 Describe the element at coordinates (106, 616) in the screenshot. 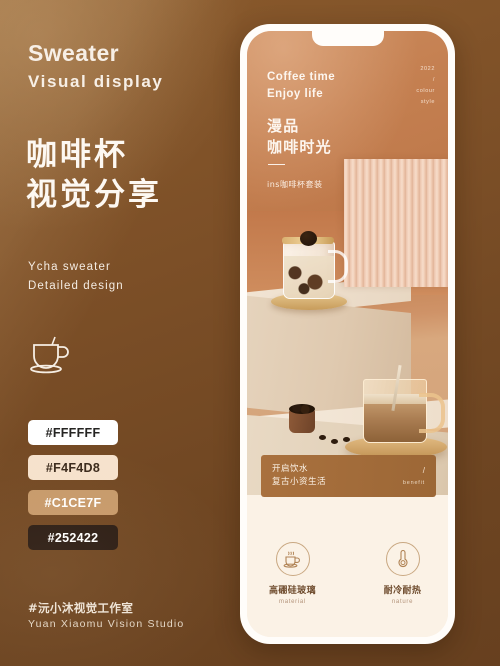

I see `studio-credit: #沅小沐视觉工作室 Yuan Xiaomu Vision Studio` at that location.